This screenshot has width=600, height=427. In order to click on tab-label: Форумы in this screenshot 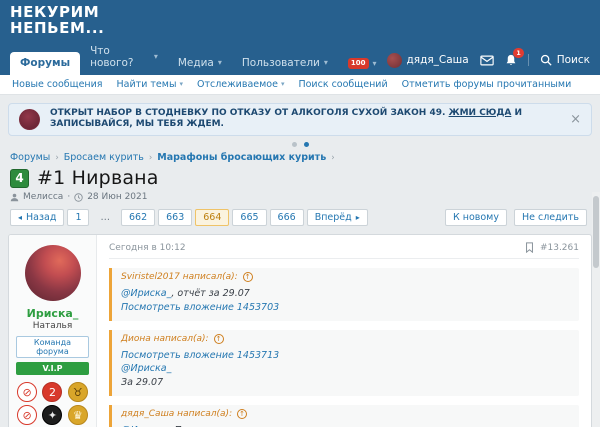, I will do `click(45, 62)`.